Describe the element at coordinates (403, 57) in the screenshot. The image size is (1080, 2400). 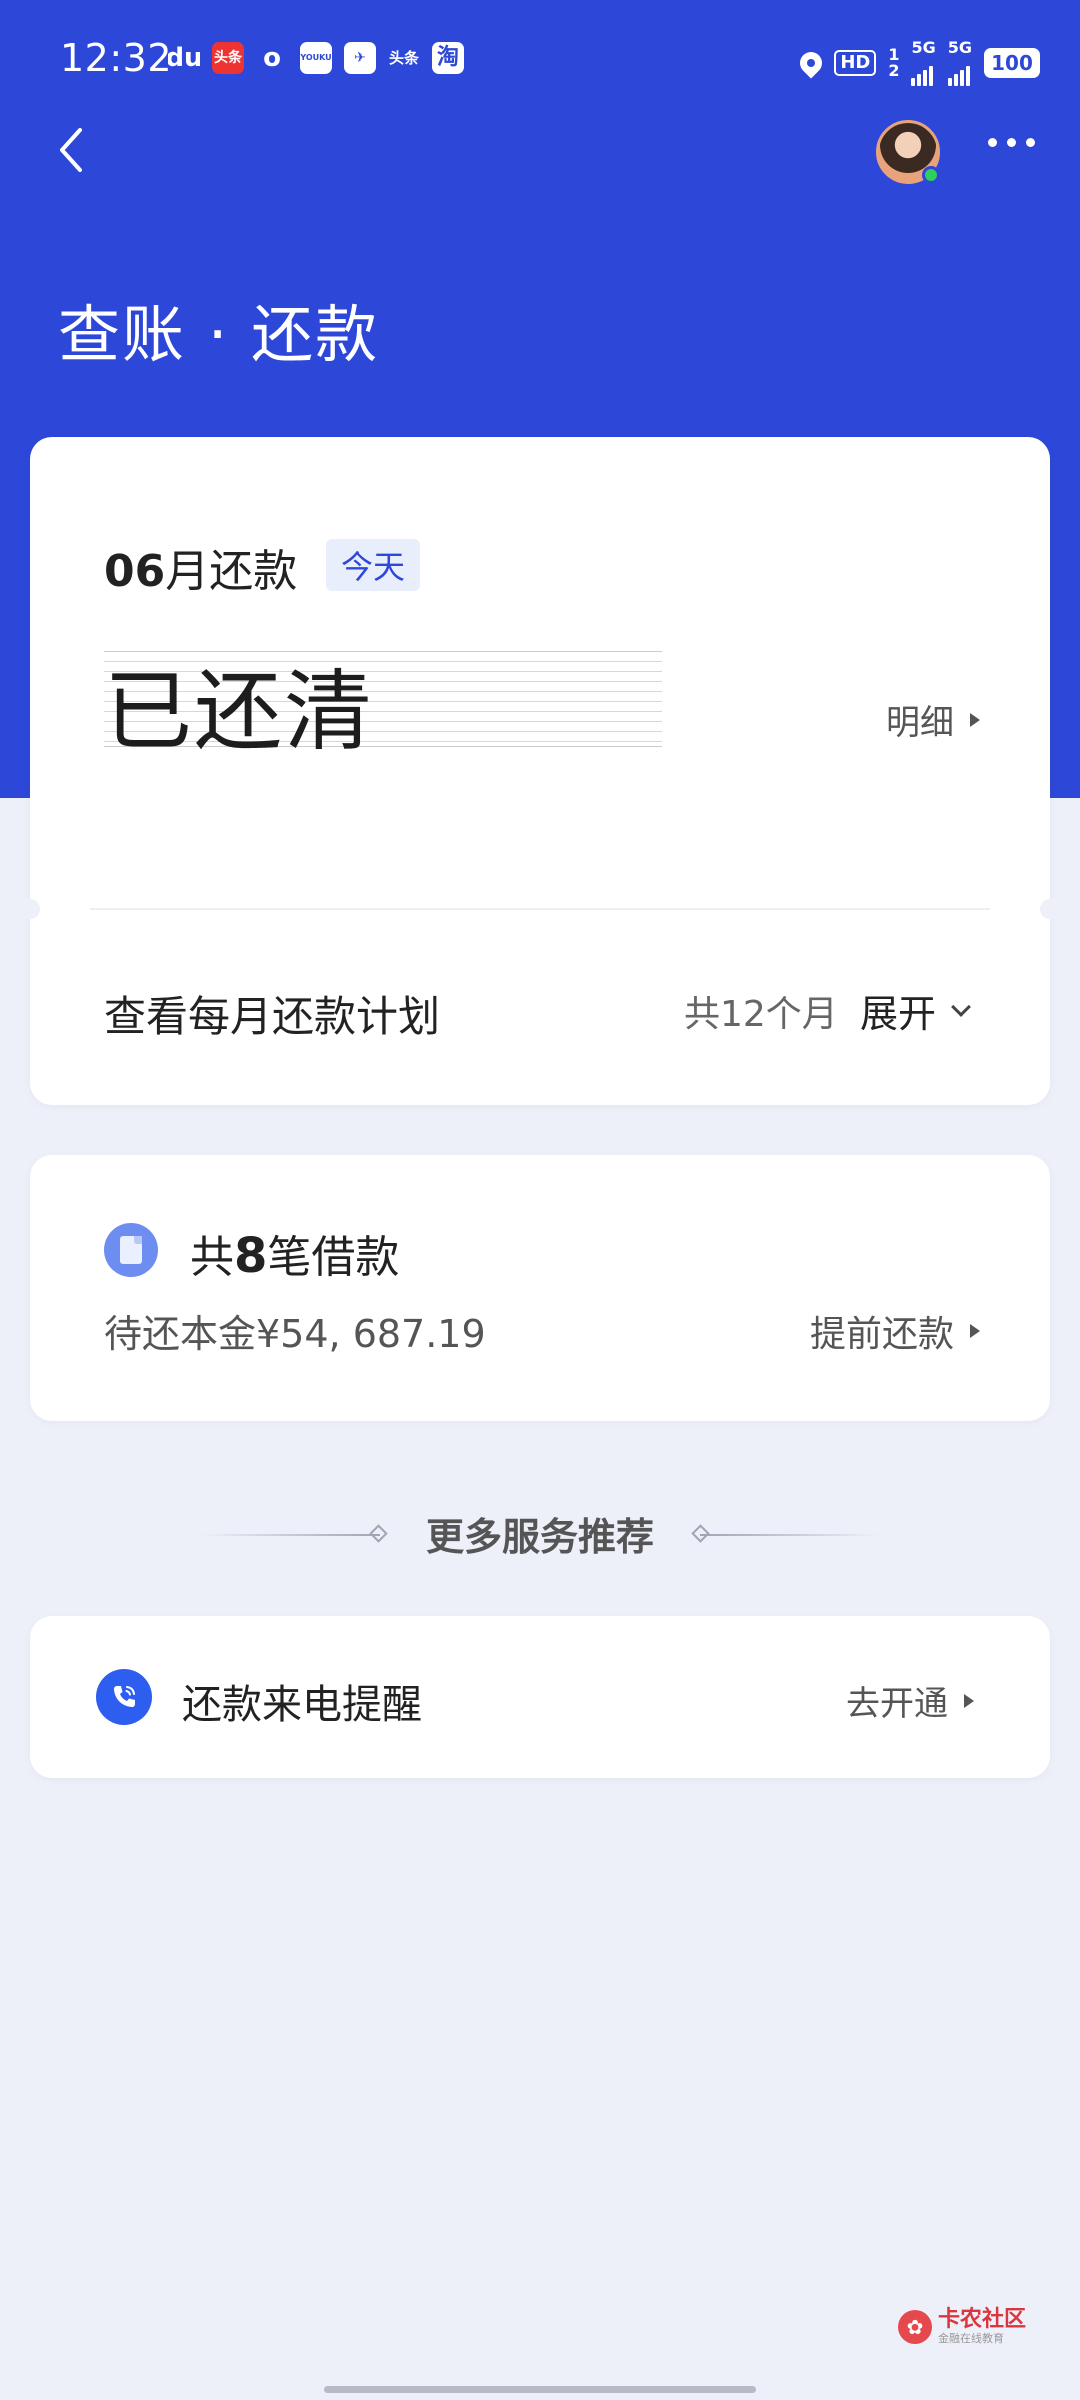
I see `toutiao-lite-app-icon: 头条` at that location.